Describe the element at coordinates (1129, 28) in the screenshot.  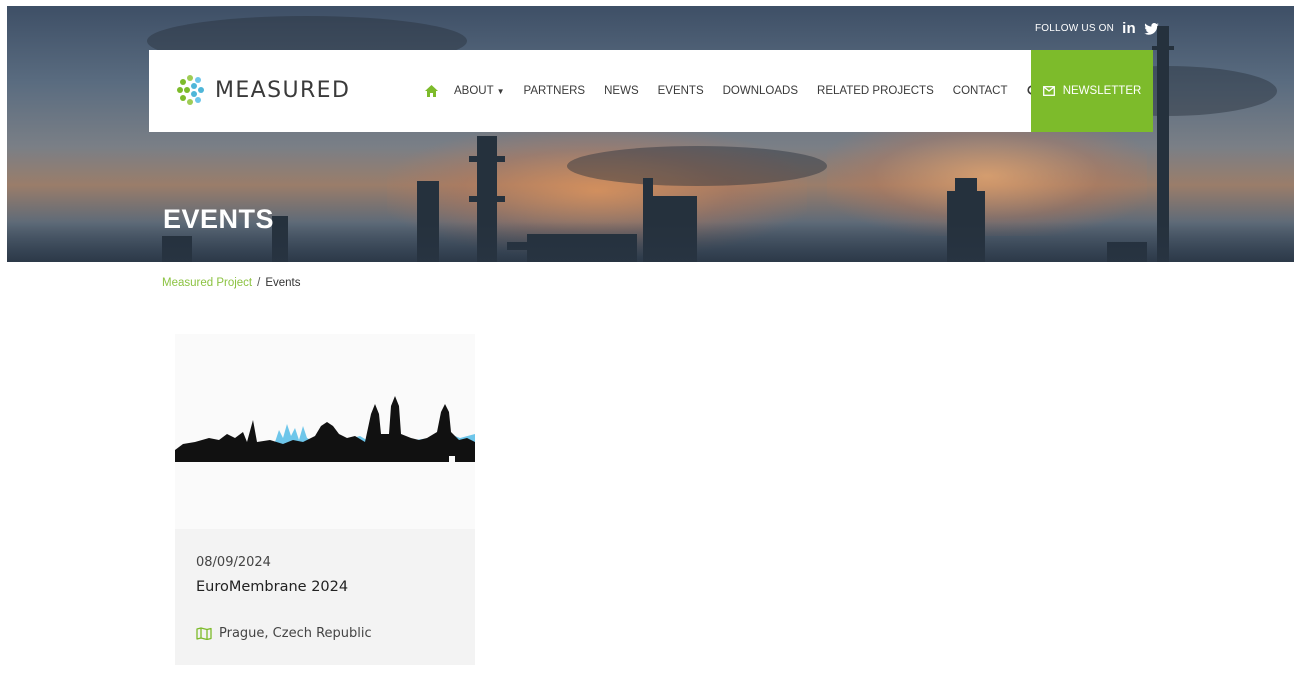
I see `linkedin-icon: in` at that location.